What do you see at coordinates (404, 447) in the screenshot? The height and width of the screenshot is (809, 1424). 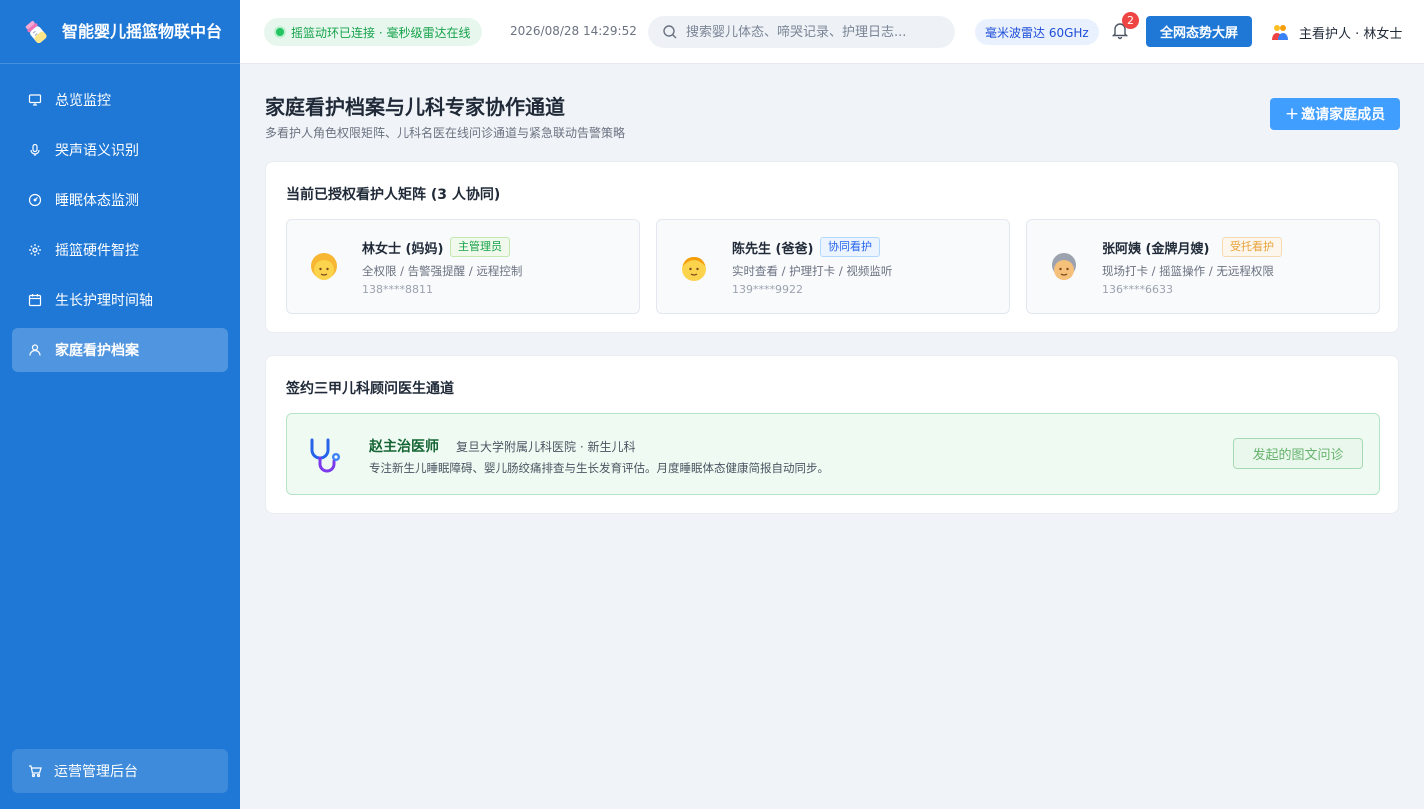 I see `doctor-name: 赵主治医师` at bounding box center [404, 447].